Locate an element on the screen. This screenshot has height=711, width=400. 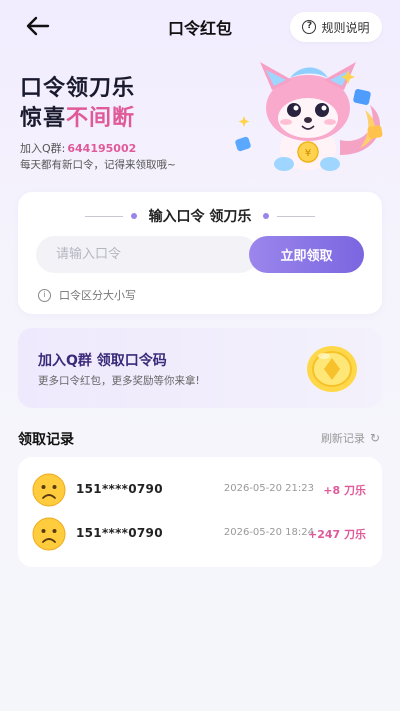
header: 口令红包 ? 规则说明 is located at coordinates (200, 26).